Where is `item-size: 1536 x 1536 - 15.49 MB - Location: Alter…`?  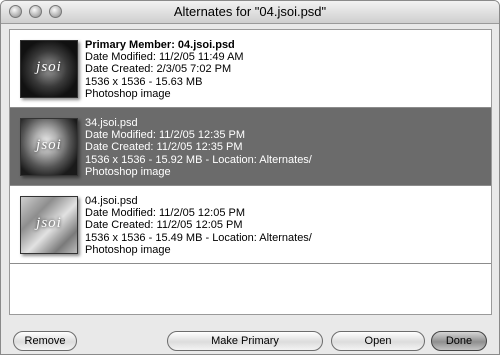 item-size: 1536 x 1536 - 15.49 MB - Location: Alter… is located at coordinates (198, 237).